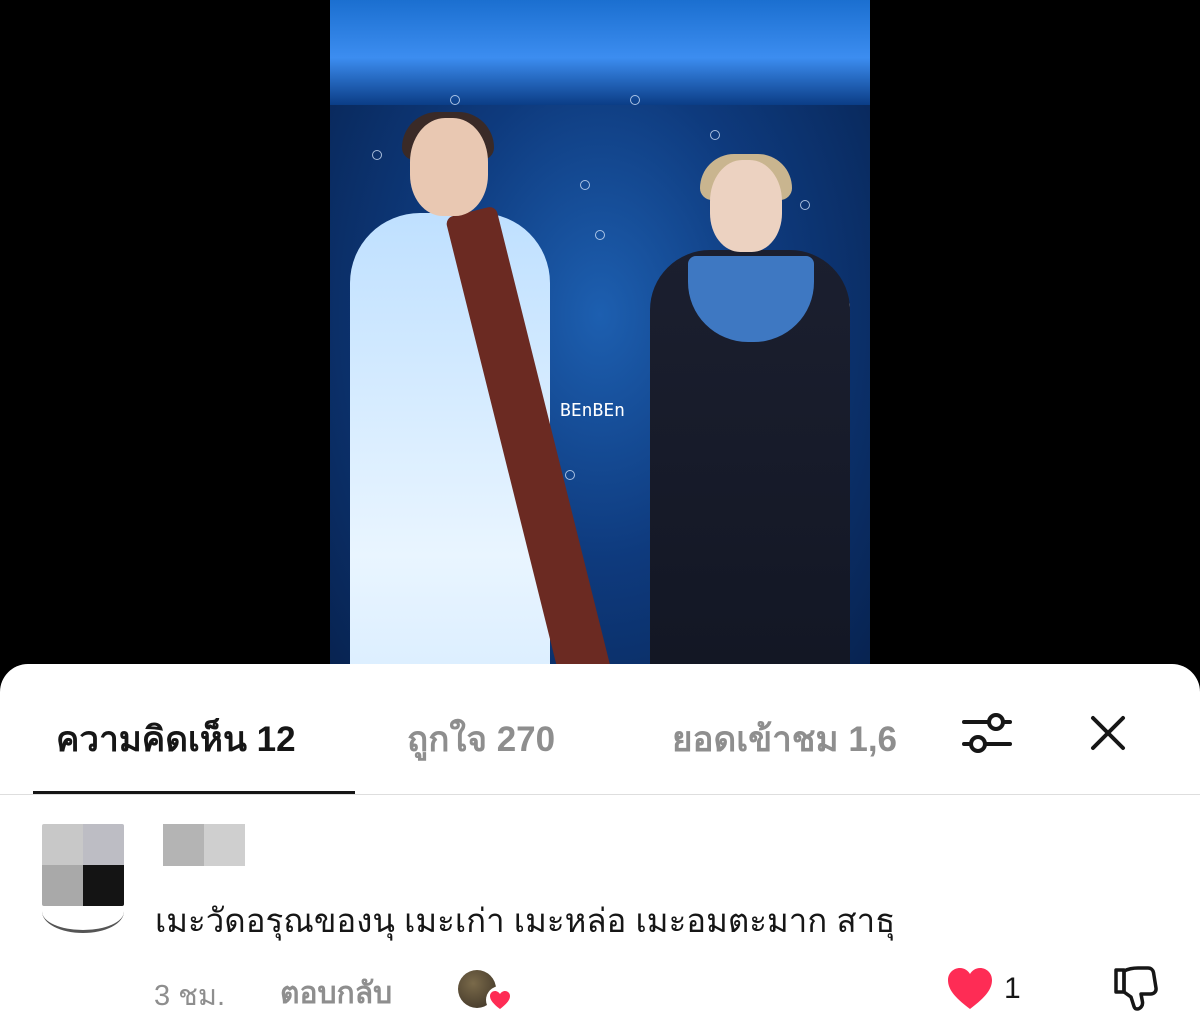  I want to click on tab-views: ยอดเข้าชม 1,6, so click(801, 739).